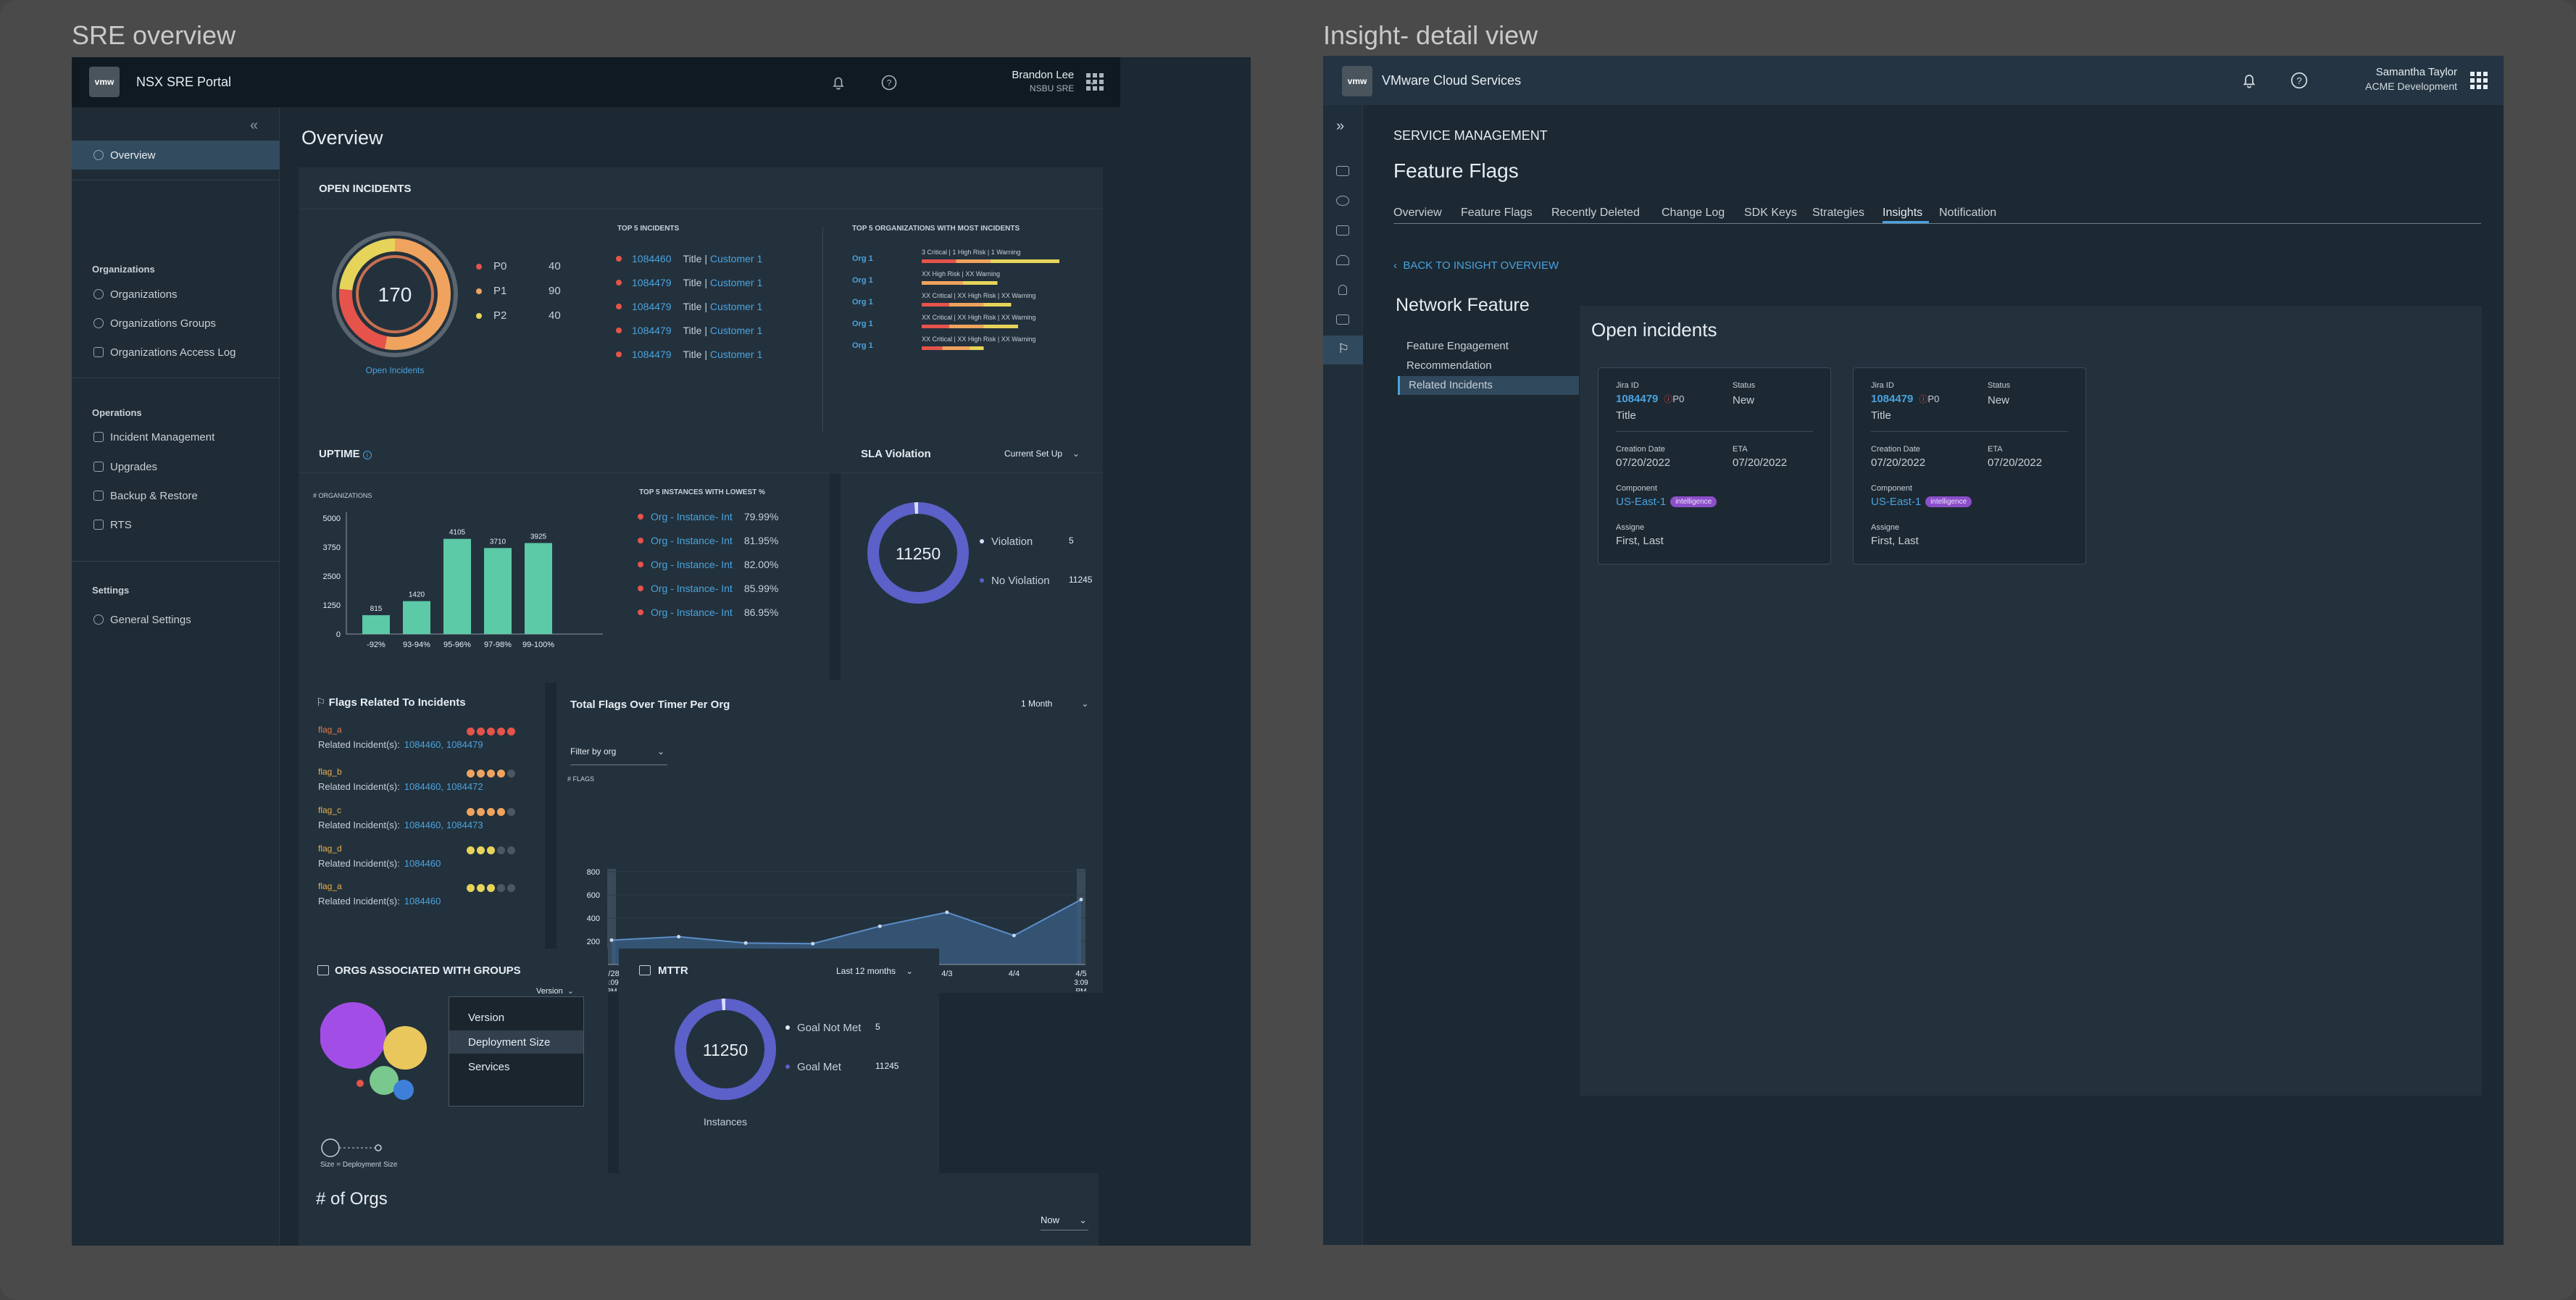 The width and height of the screenshot is (2576, 1300). I want to click on sidebar-item-overview: Overview, so click(176, 155).